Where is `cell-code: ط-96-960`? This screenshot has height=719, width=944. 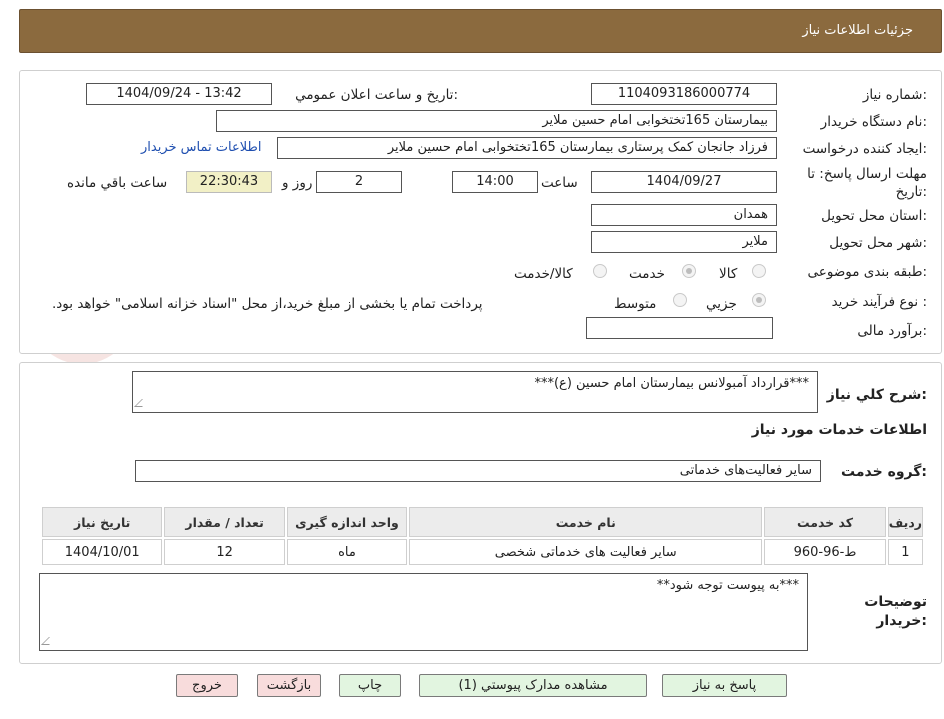
cell-code: ط-96-960 is located at coordinates (825, 552).